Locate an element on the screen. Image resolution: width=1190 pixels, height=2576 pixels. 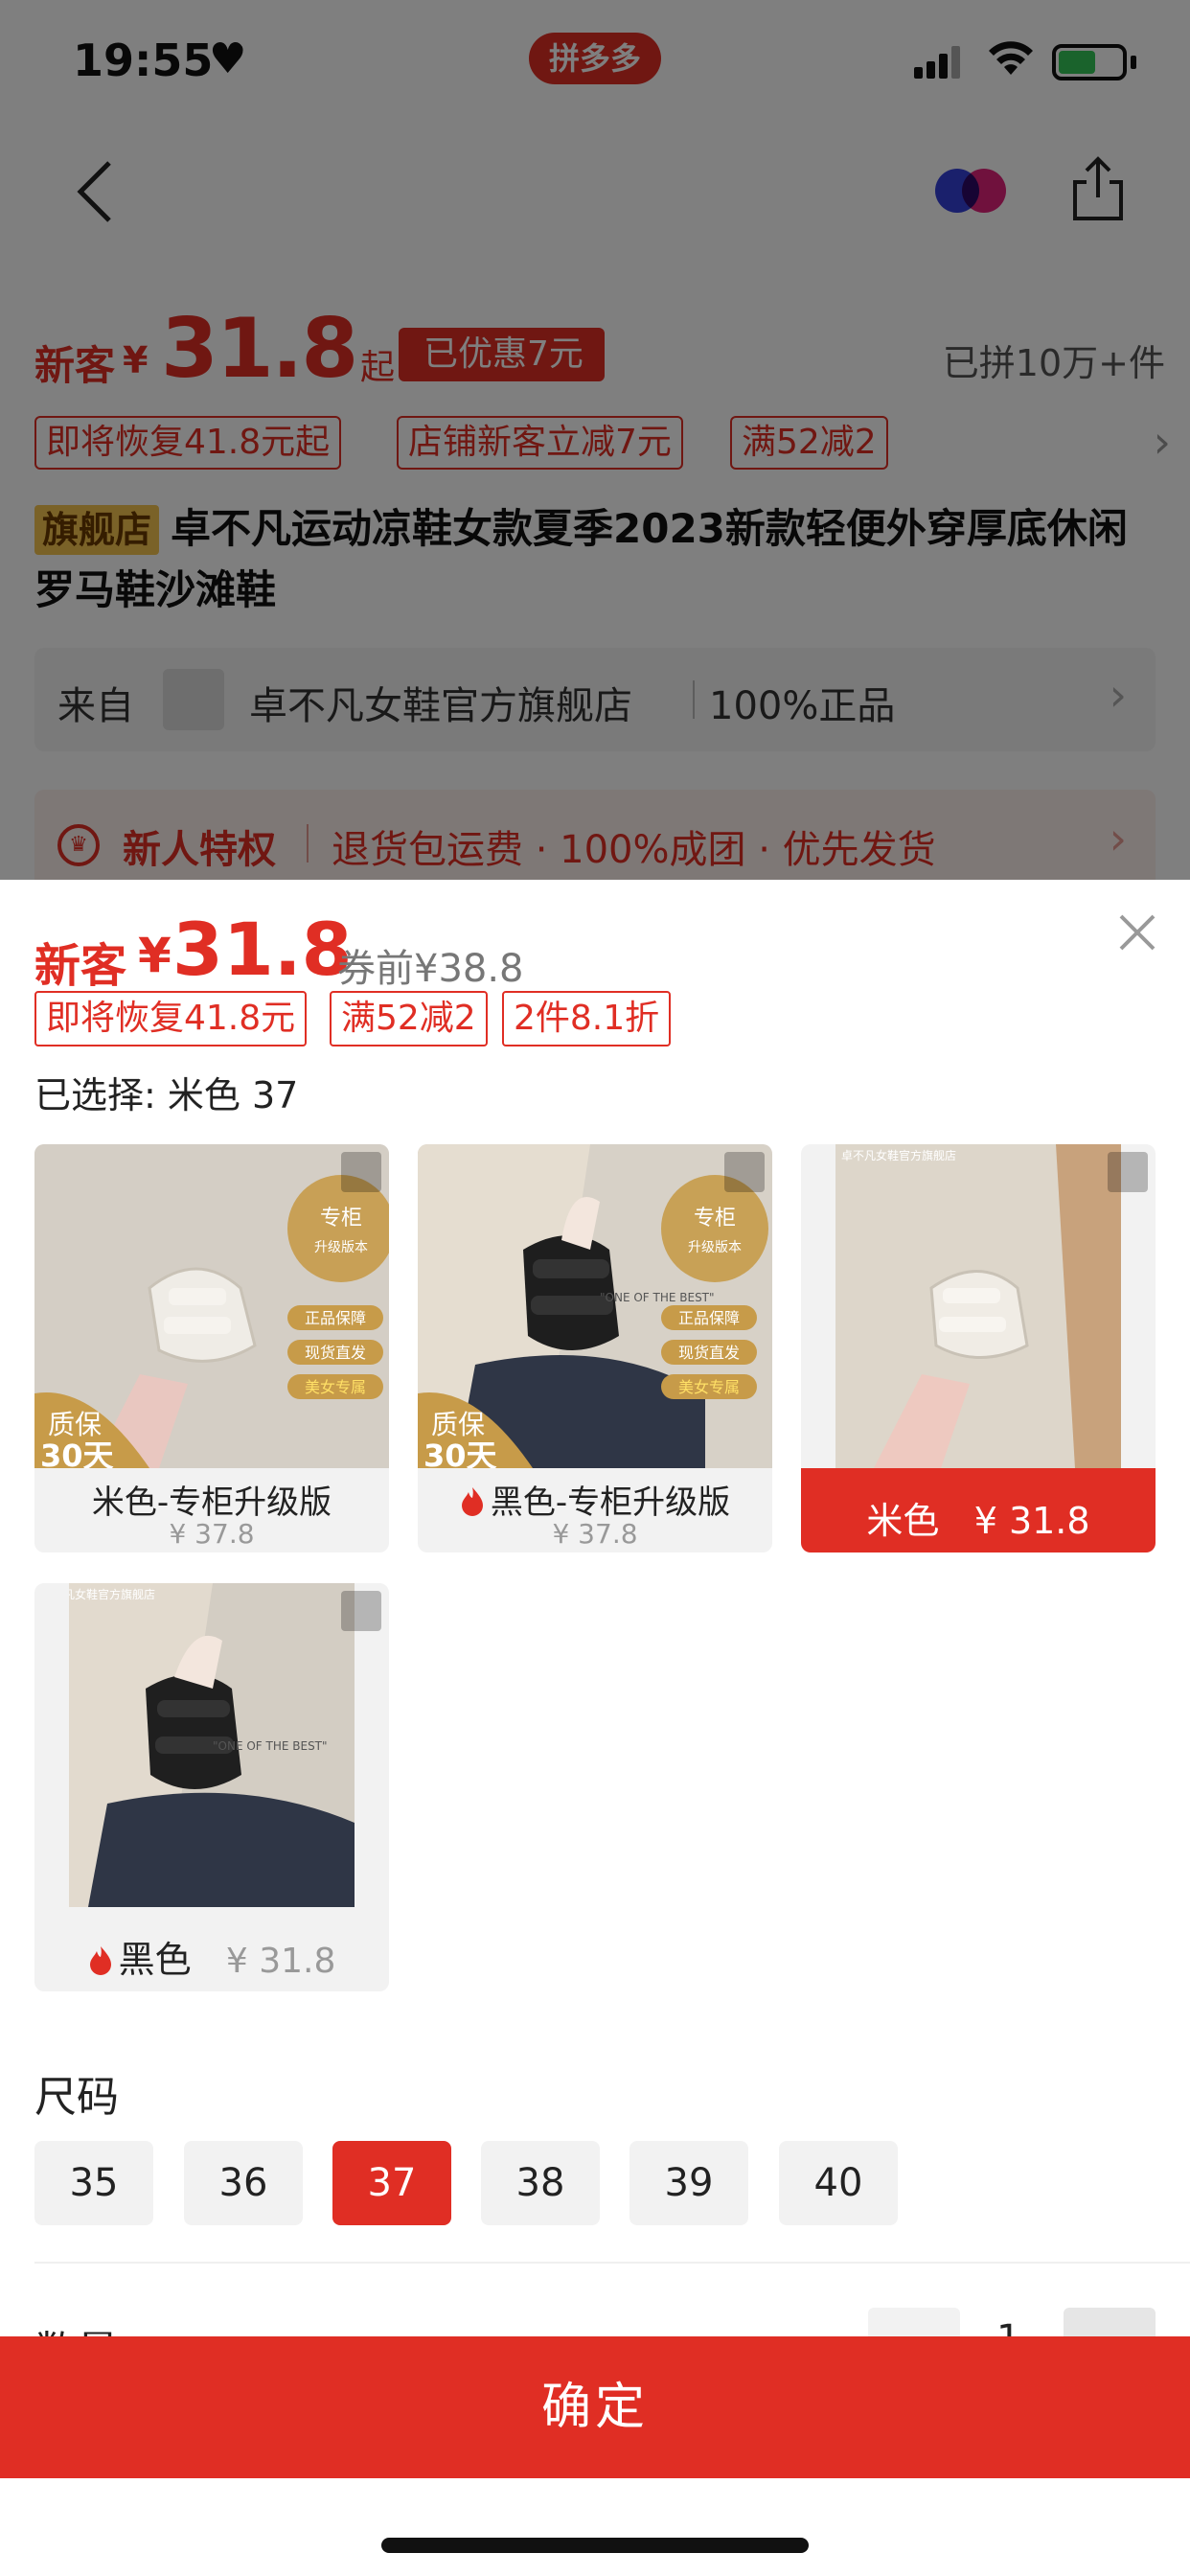
option-label: 黑色-专柜升级版 is located at coordinates (595, 1499).